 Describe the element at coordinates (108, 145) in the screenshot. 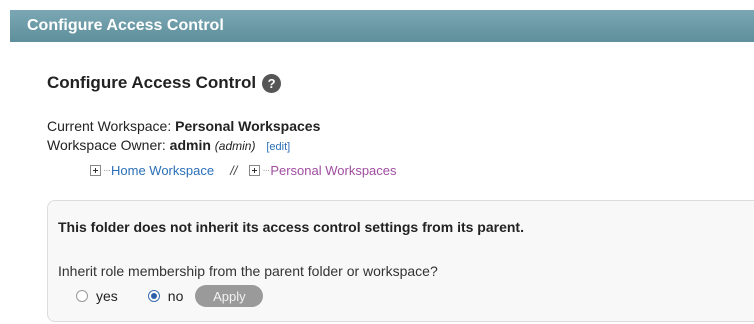

I see `workspace-owner-label: Workspace Owner:` at that location.